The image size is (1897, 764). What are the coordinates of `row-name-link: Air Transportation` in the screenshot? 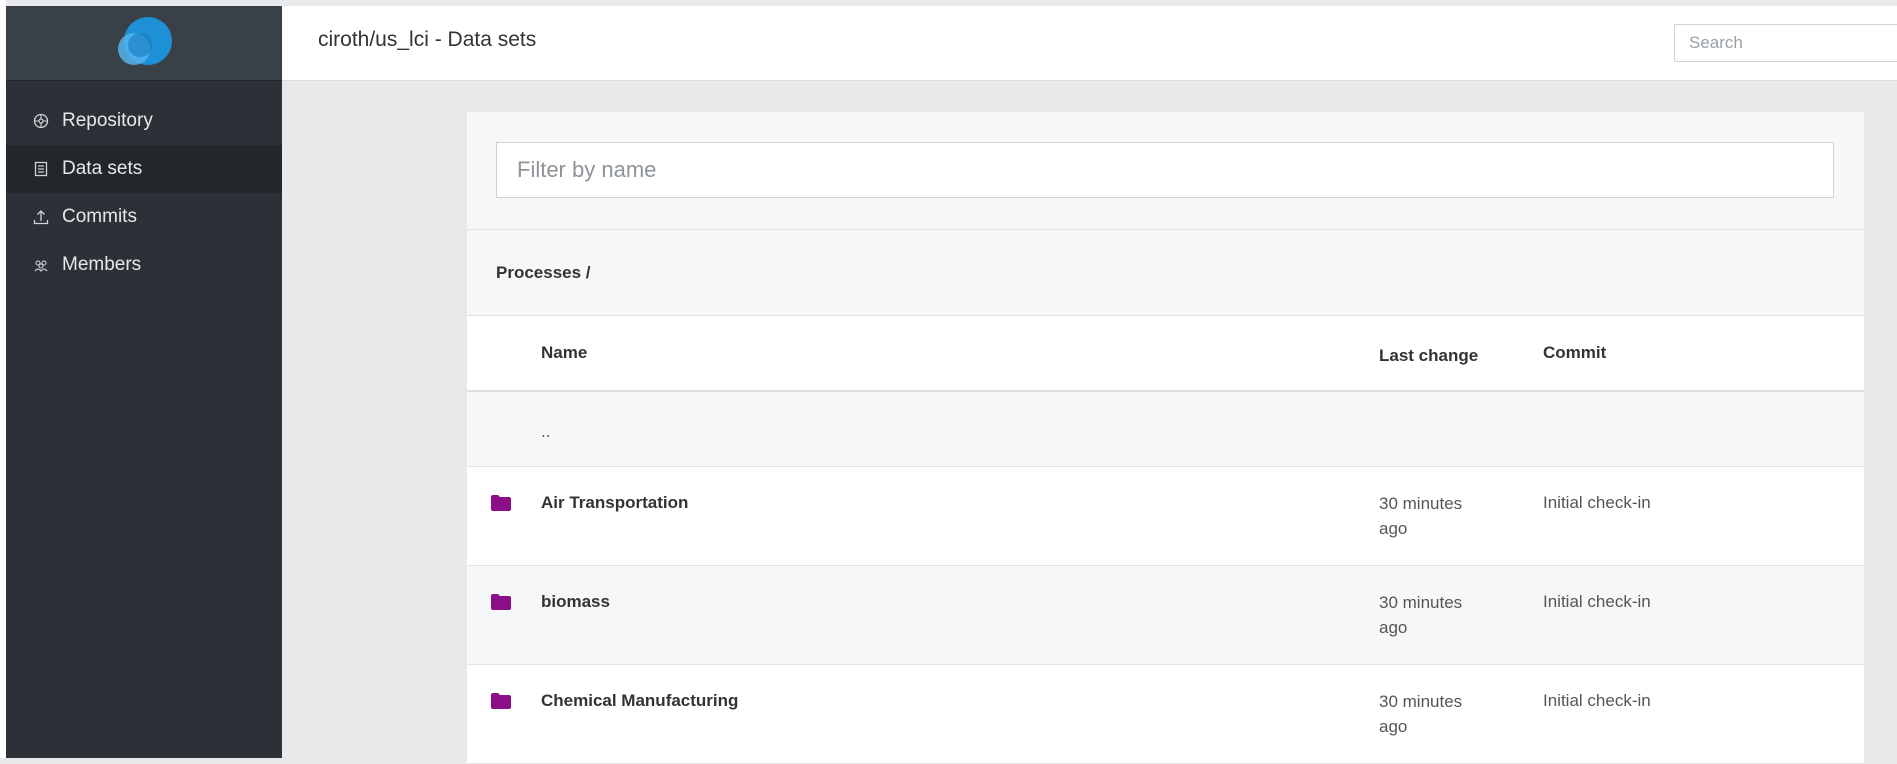 It's located at (614, 503).